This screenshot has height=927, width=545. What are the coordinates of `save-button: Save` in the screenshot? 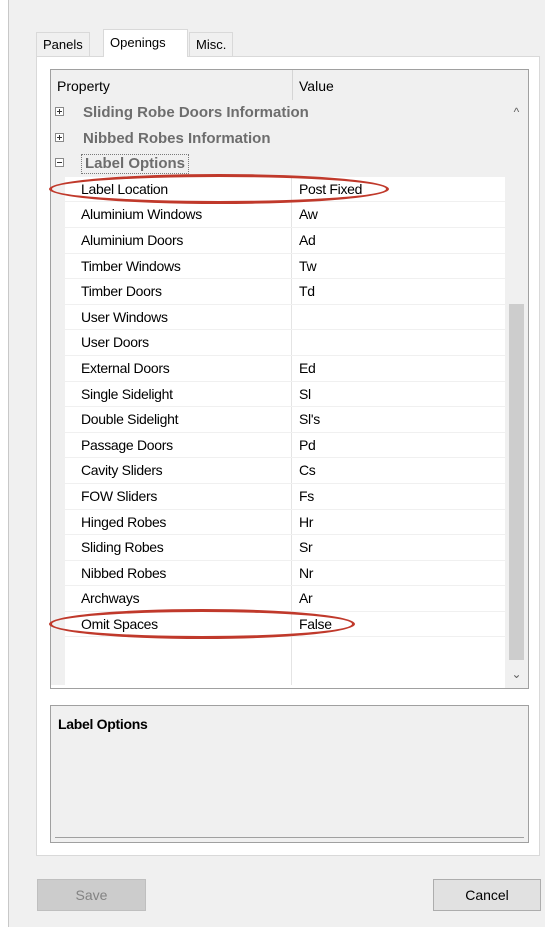 It's located at (91, 895).